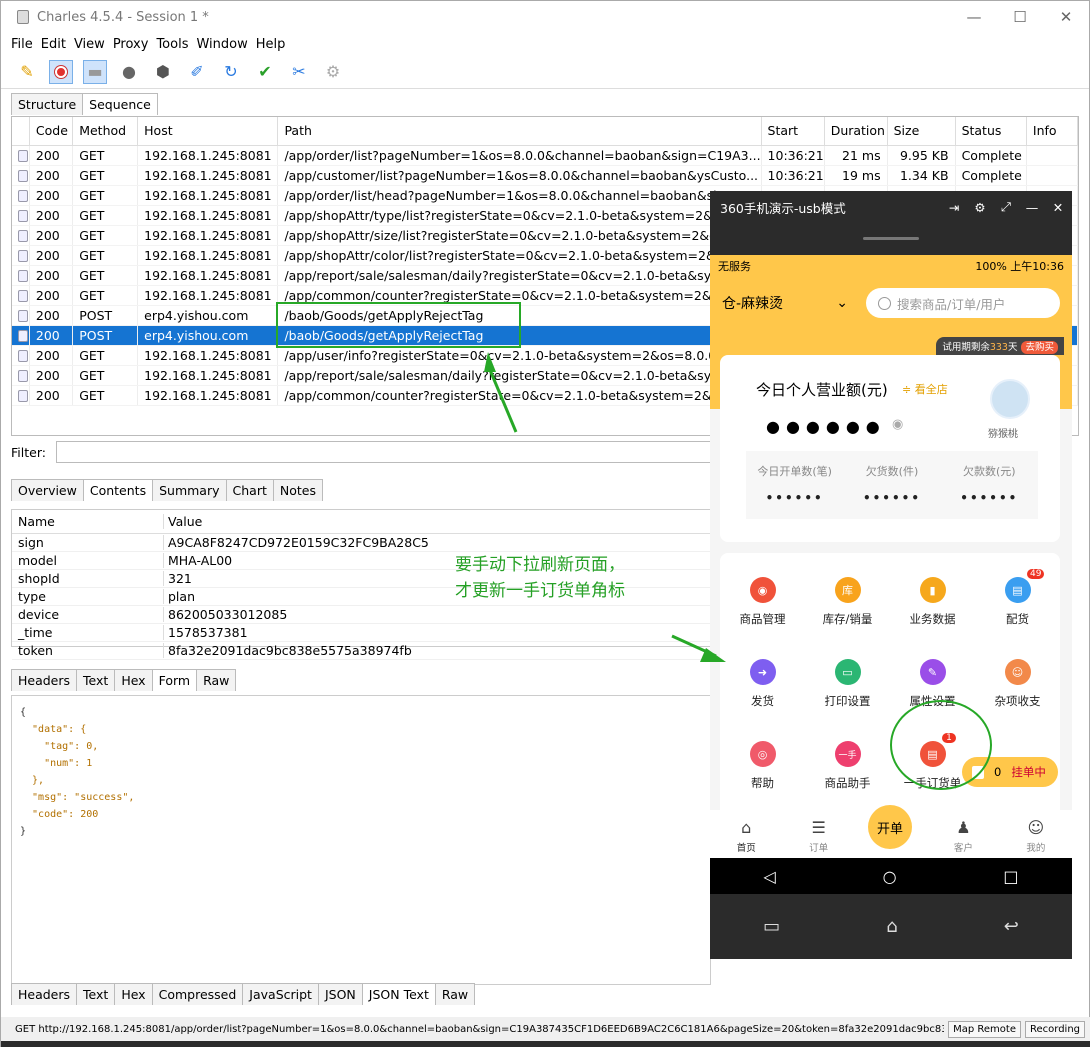 Image resolution: width=1090 pixels, height=1047 pixels. What do you see at coordinates (890, 876) in the screenshot?
I see `home-circle-icon: ○` at bounding box center [890, 876].